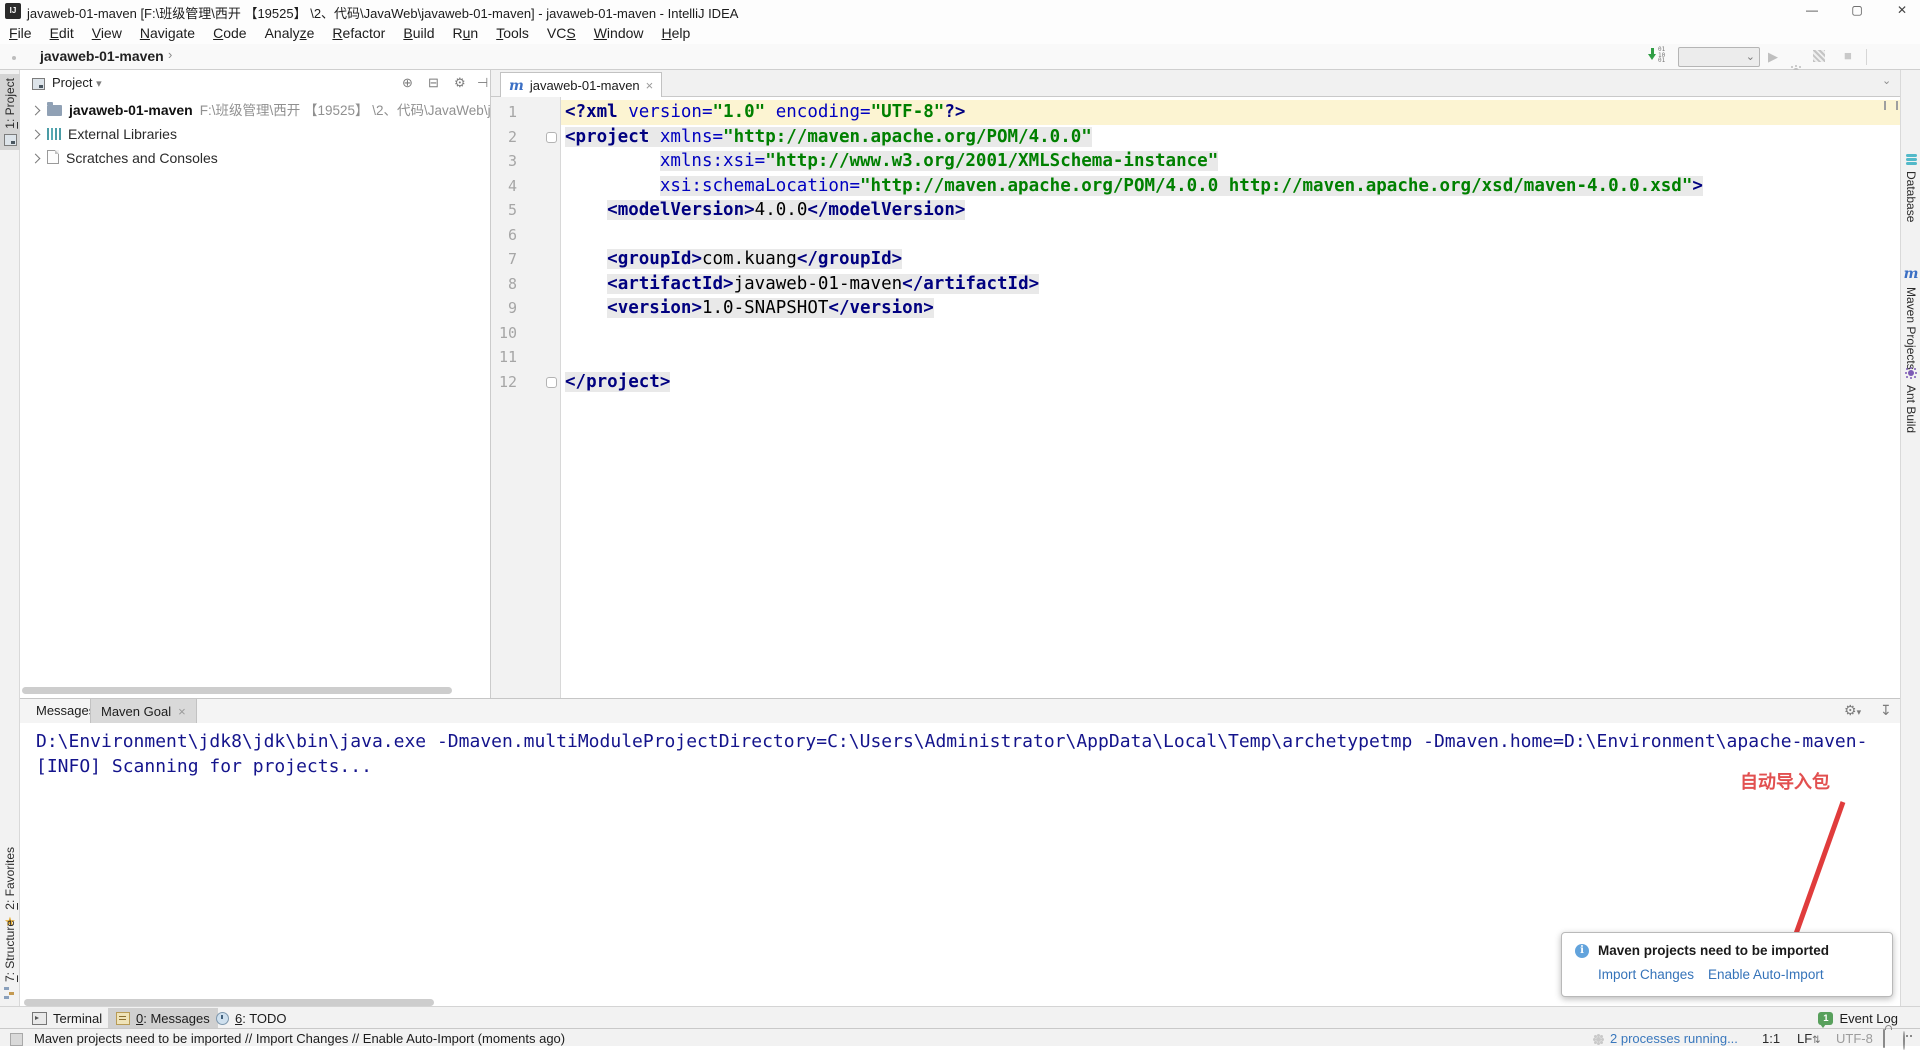 The width and height of the screenshot is (1920, 1050). Describe the element at coordinates (255, 158) in the screenshot. I see `tree-row-scratches-and-consoles: Scratches and Consoles` at that location.